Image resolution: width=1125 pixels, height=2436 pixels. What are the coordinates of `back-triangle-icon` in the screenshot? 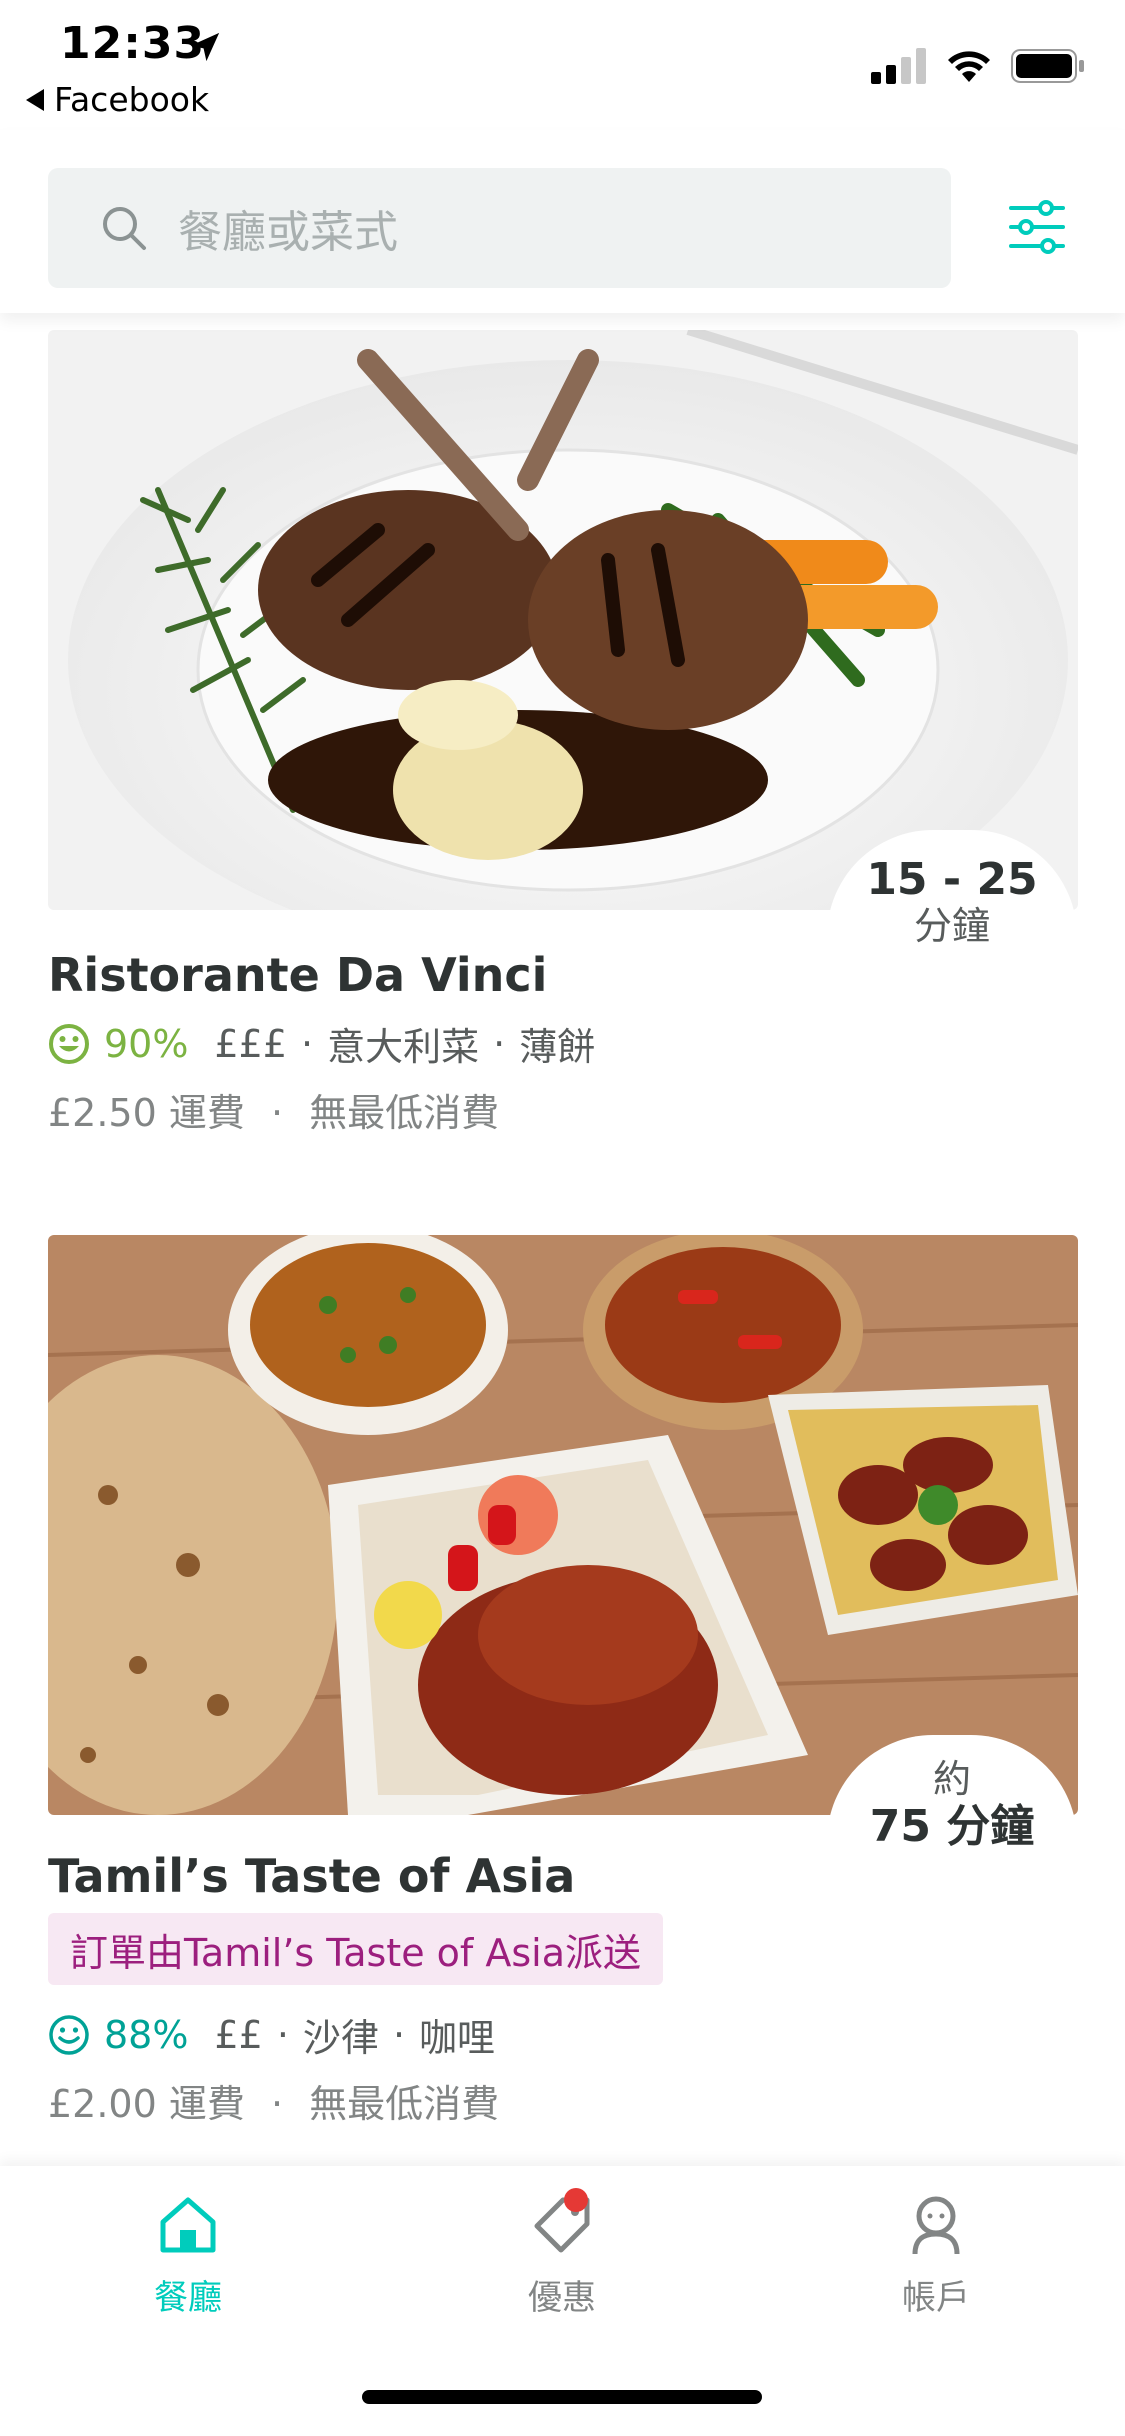 It's located at (35, 99).